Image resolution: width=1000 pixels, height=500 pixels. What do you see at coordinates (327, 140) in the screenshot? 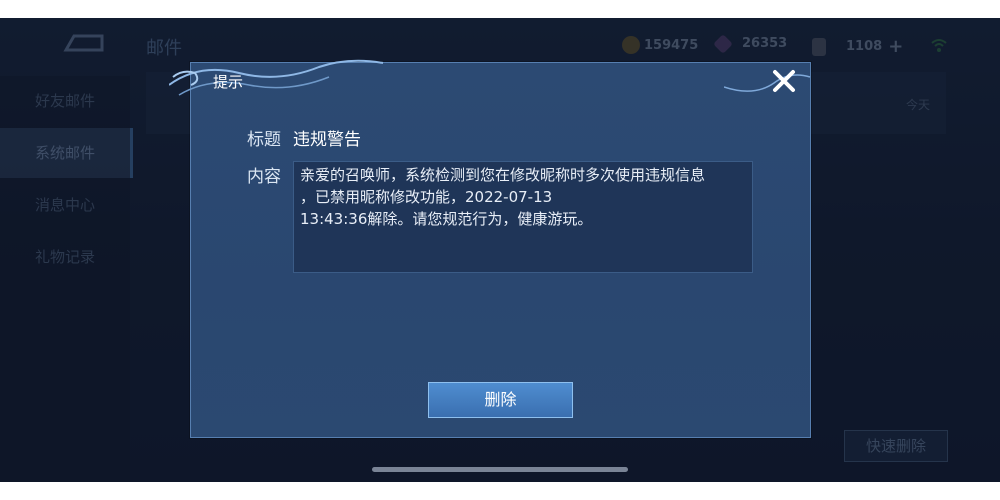
I see `subject-value: 违规警告` at bounding box center [327, 140].